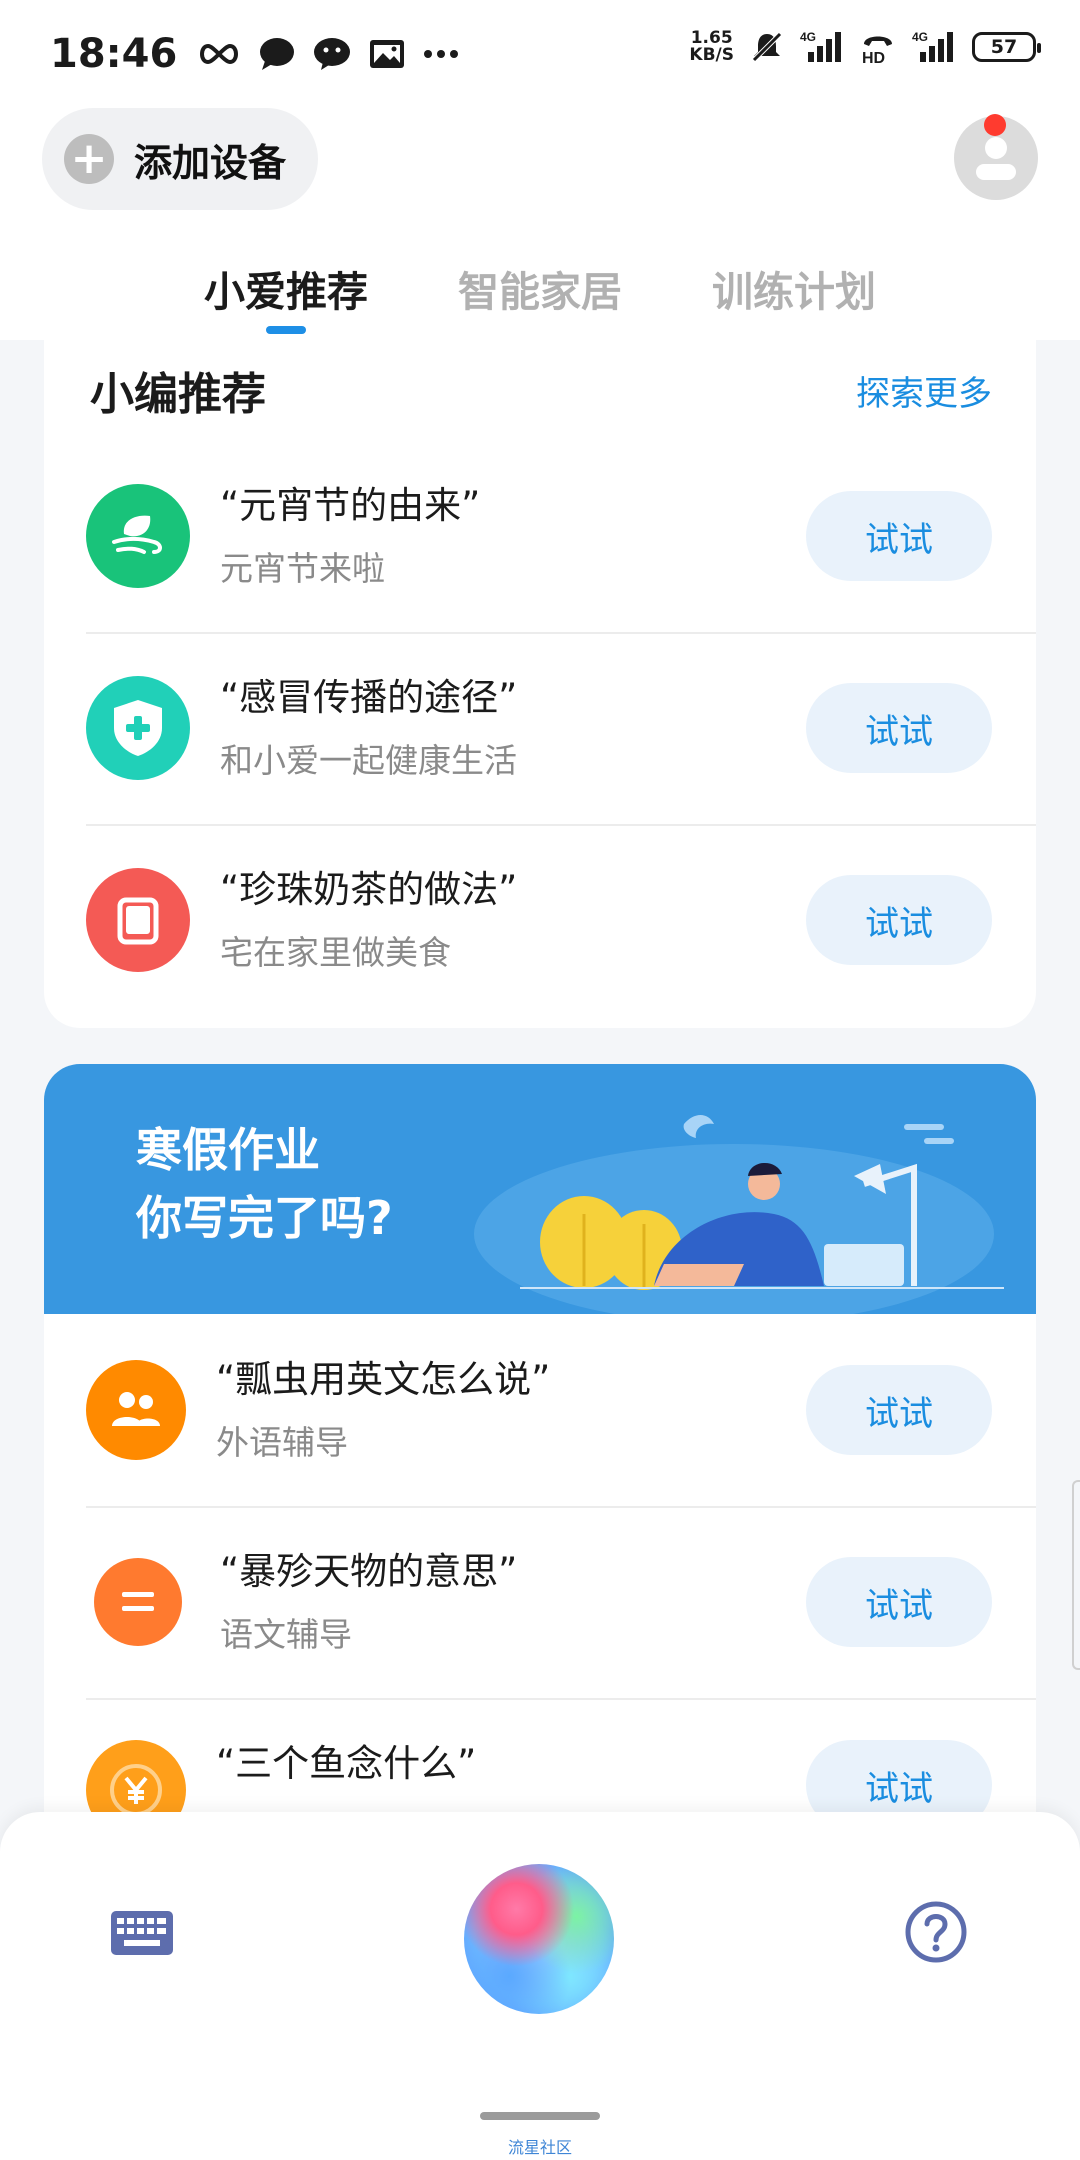 Image resolution: width=1080 pixels, height=2160 pixels. Describe the element at coordinates (114, 54) in the screenshot. I see `status-time: 18:46` at that location.